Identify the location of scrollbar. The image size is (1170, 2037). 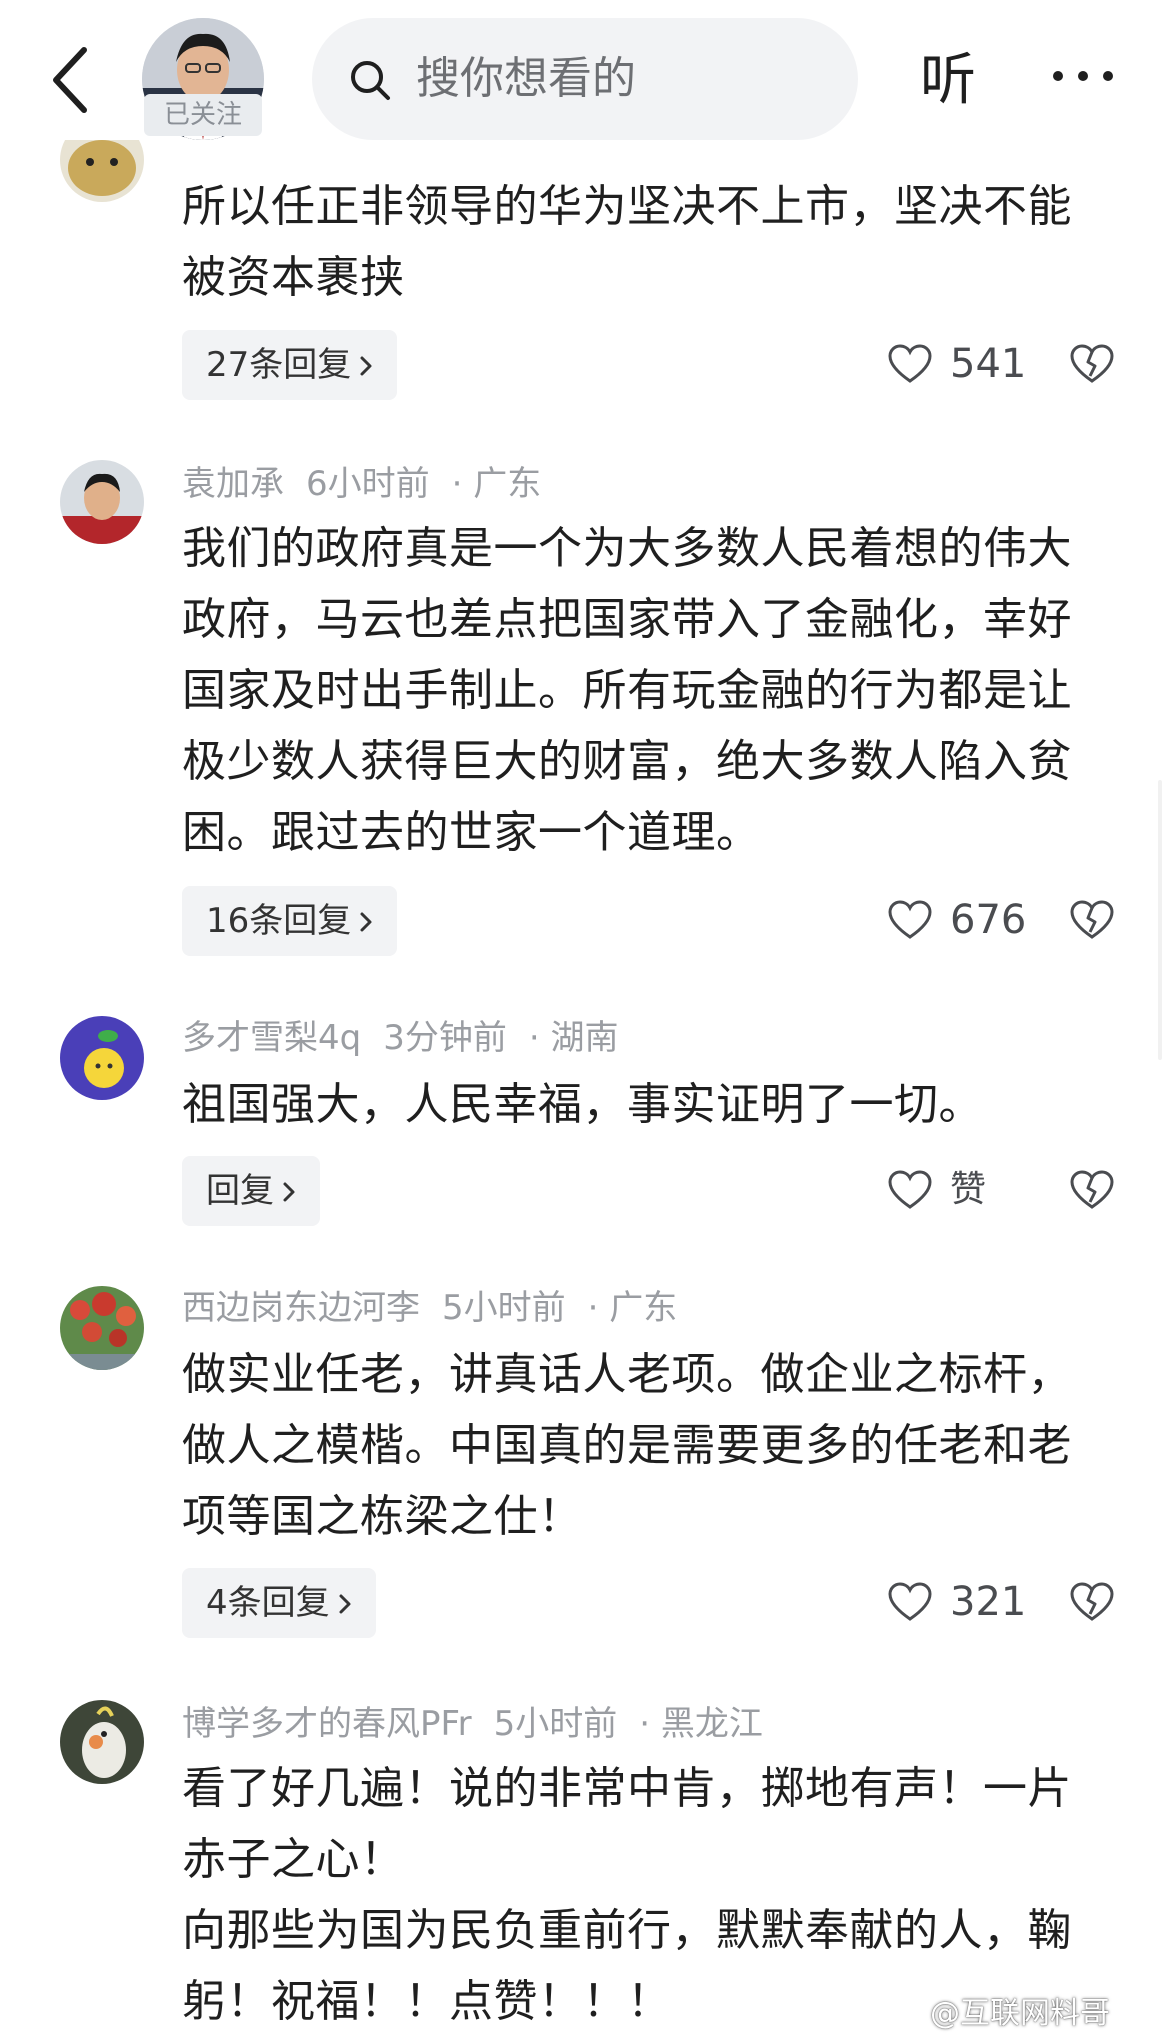
(1160, 920).